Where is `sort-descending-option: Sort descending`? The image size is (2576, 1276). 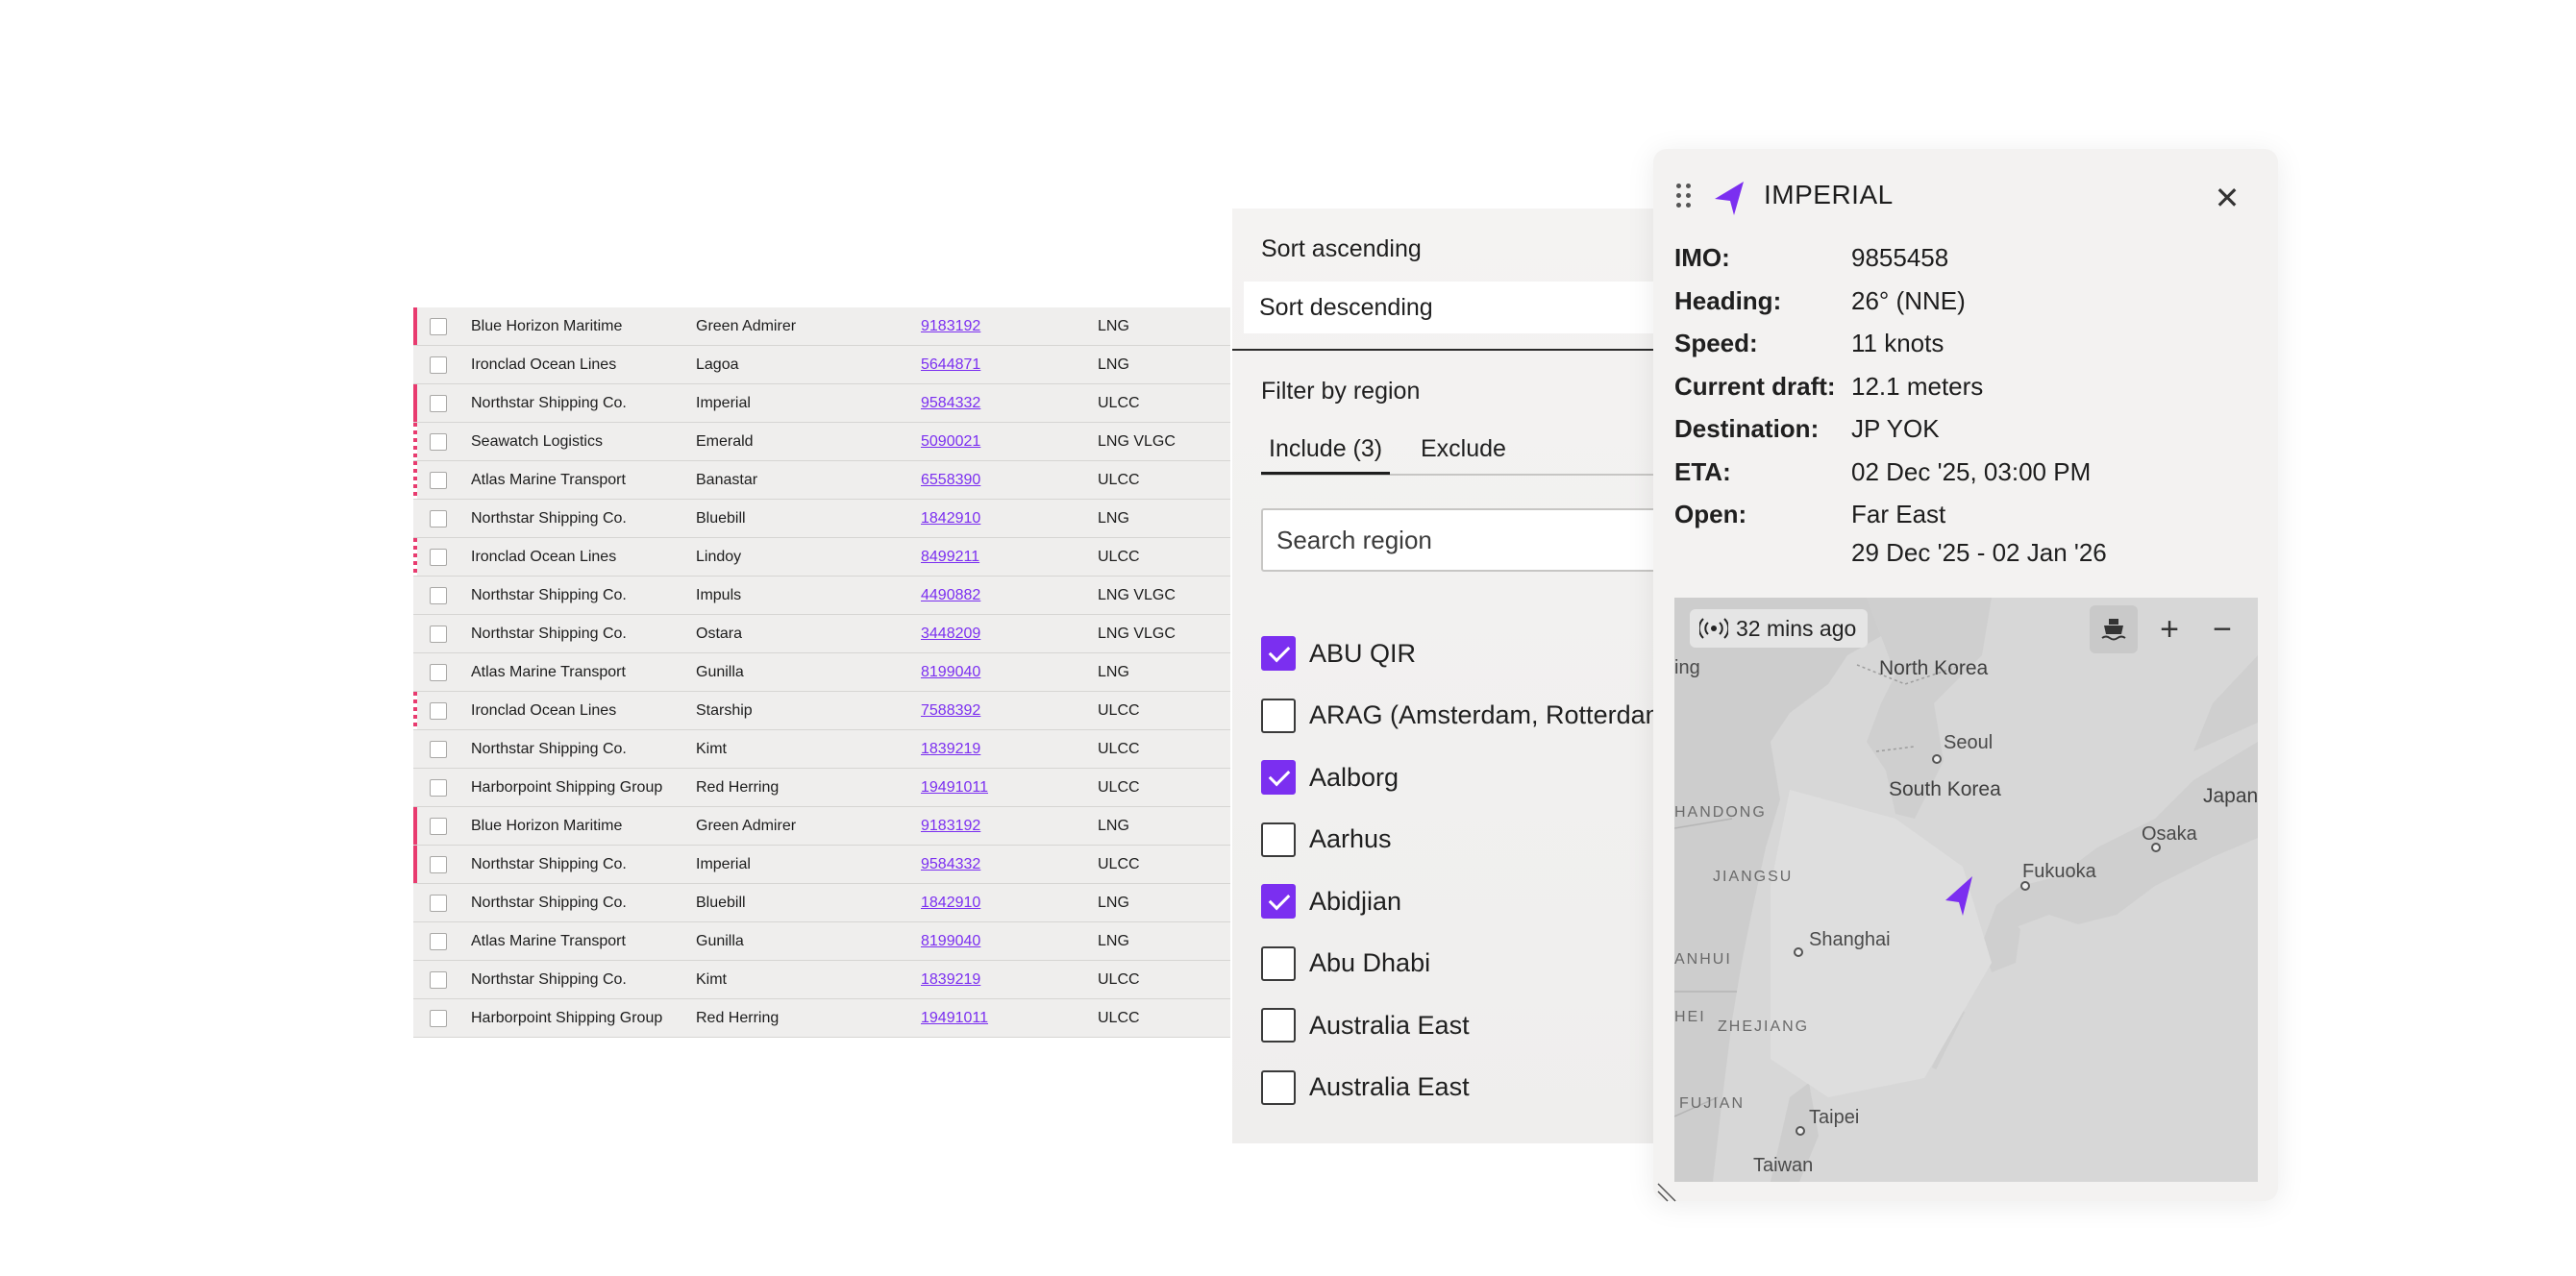
sort-descending-option: Sort descending is located at coordinates (1449, 307).